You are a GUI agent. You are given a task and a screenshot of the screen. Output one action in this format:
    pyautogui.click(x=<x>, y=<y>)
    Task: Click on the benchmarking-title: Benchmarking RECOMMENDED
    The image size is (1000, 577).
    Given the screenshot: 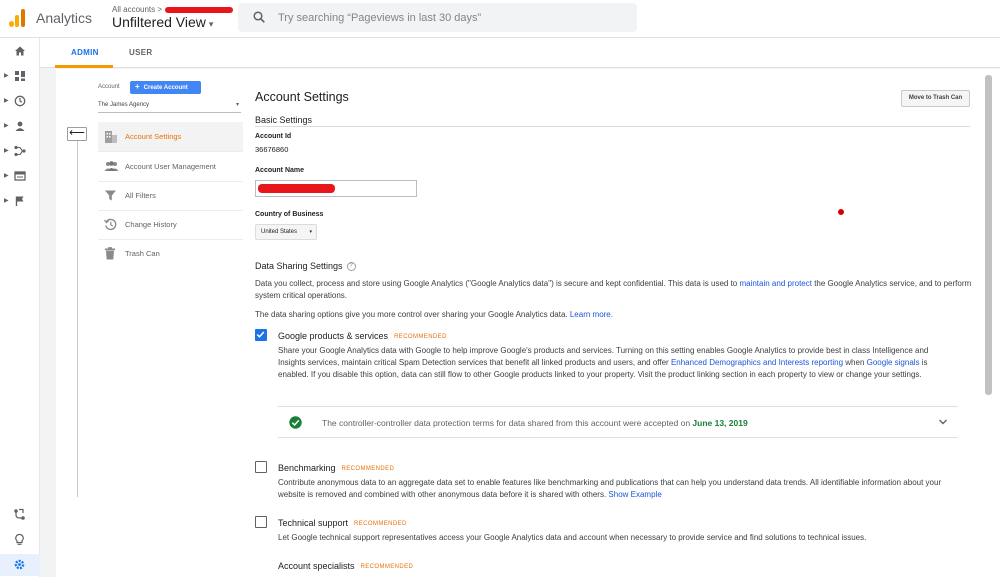 What is the action you would take?
    pyautogui.click(x=336, y=468)
    